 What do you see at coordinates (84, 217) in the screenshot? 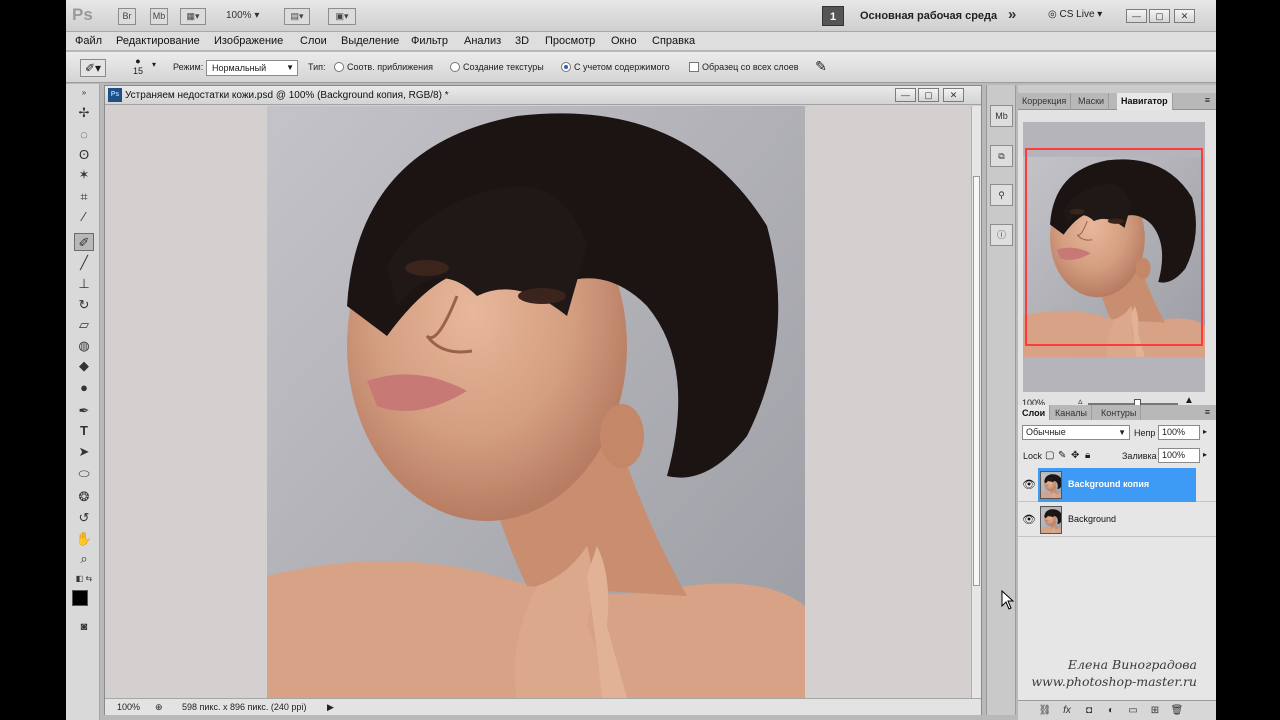
I see `eyedropper-tool-icon: ⁄` at bounding box center [84, 217].